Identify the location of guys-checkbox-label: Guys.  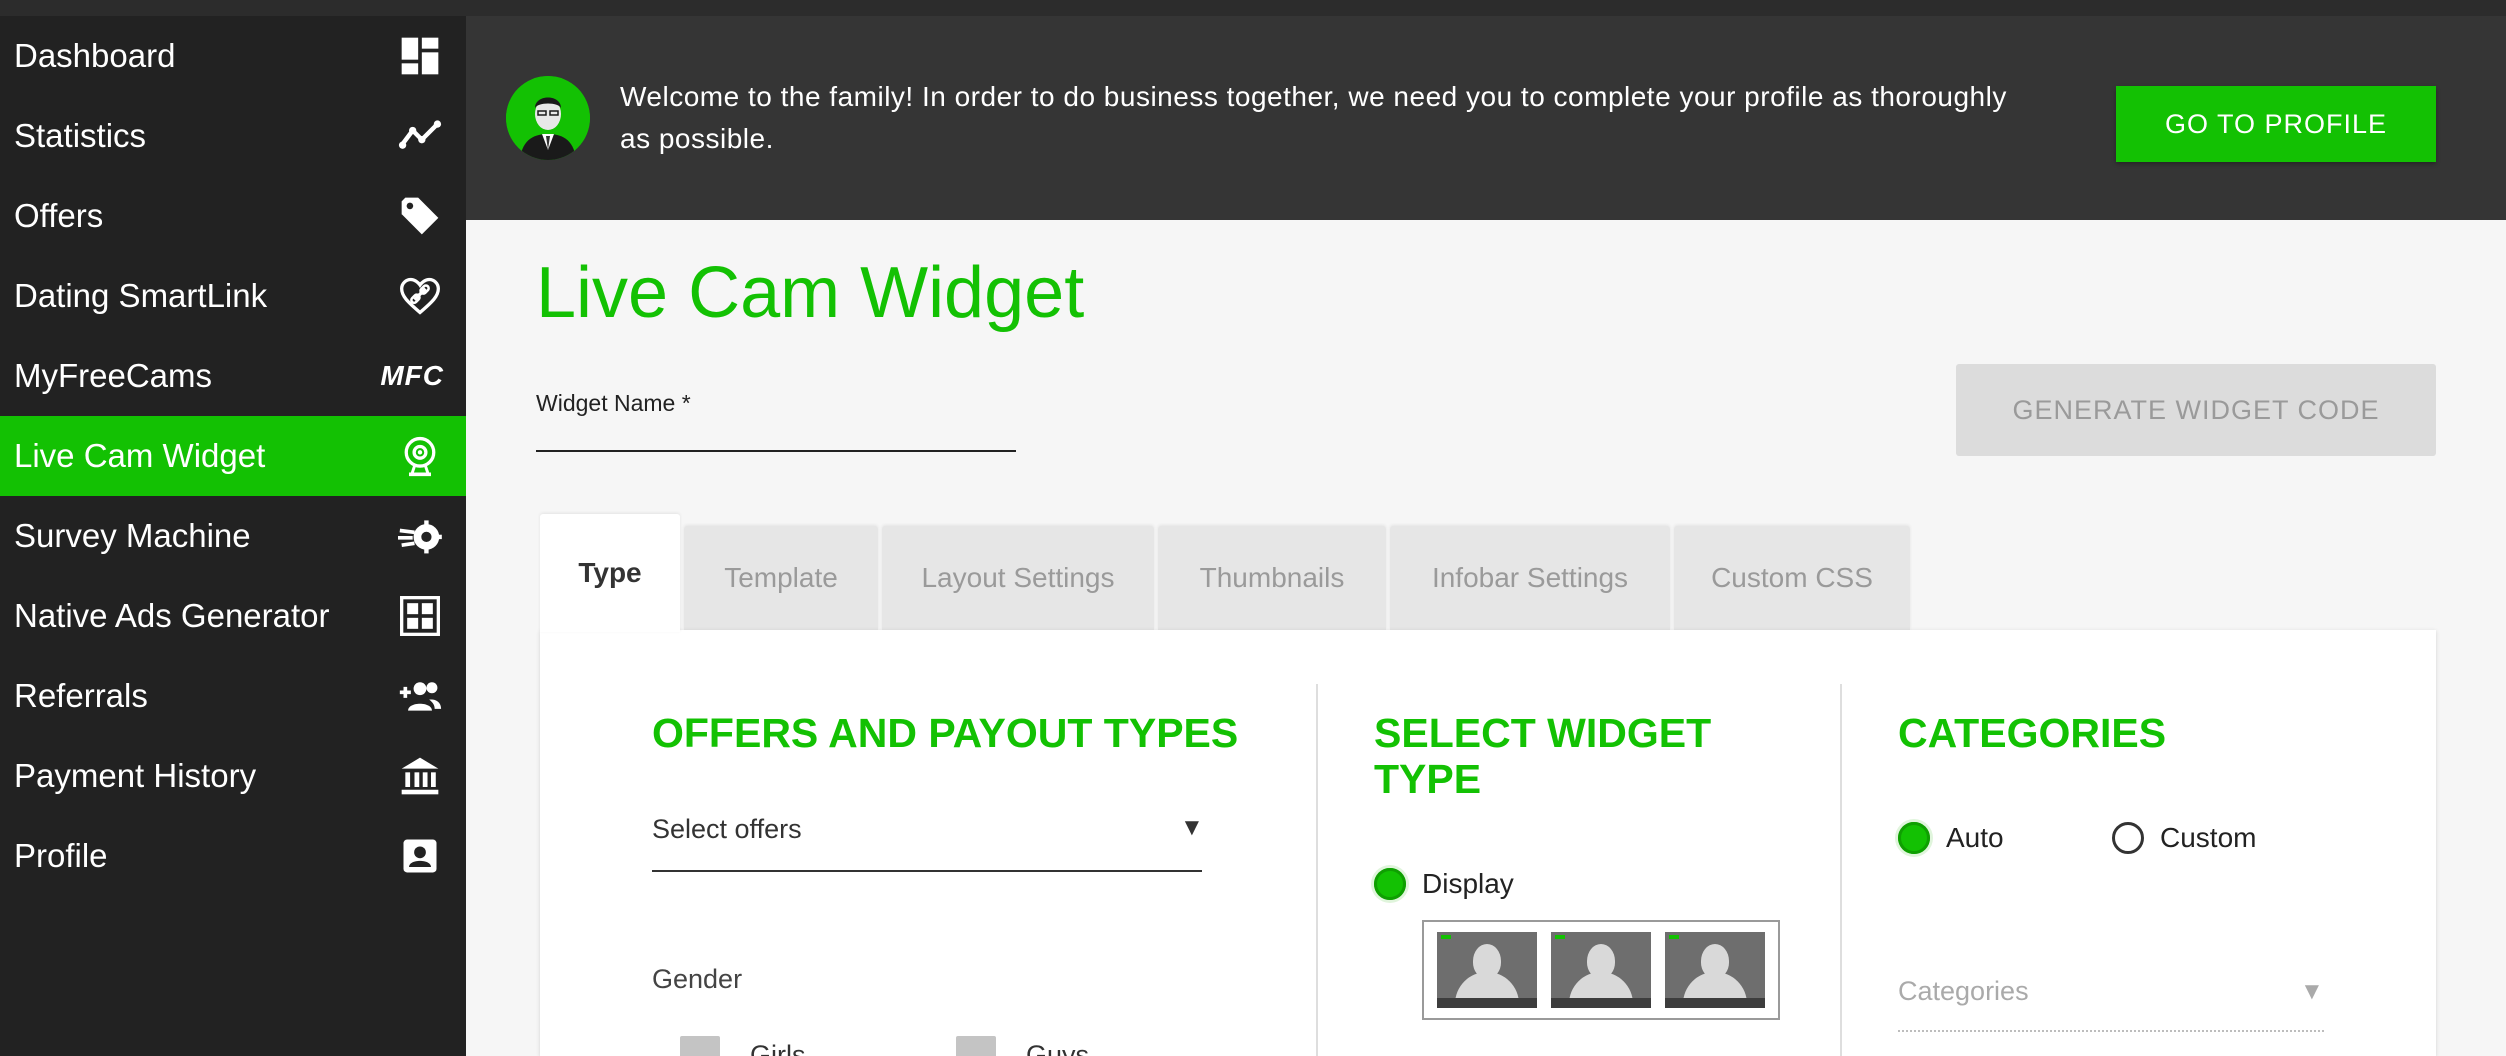
(1058, 1048).